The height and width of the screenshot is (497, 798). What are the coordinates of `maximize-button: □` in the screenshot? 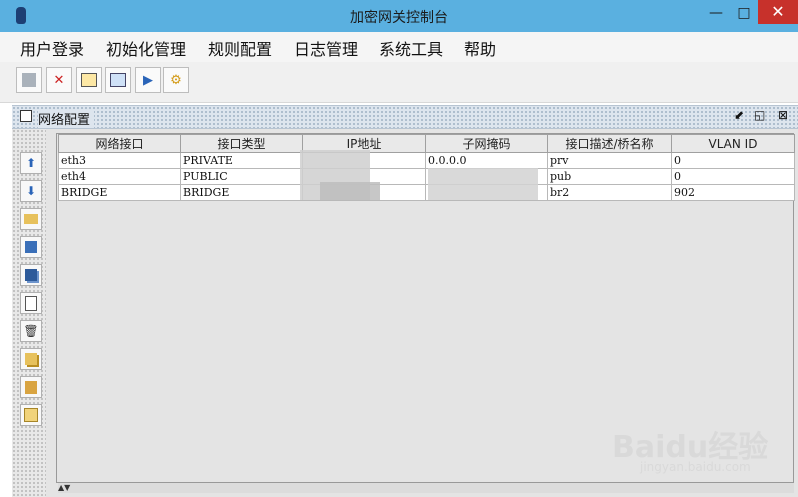 It's located at (744, 14).